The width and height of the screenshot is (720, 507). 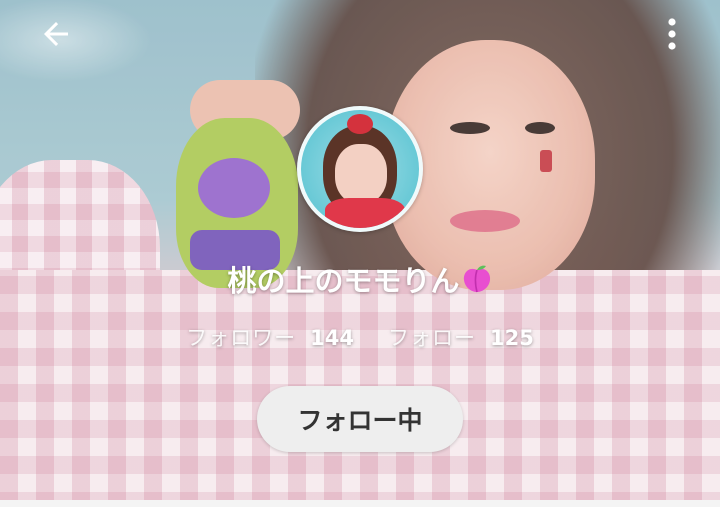 I want to click on followers-stat: フォロワー 144, so click(x=270, y=337).